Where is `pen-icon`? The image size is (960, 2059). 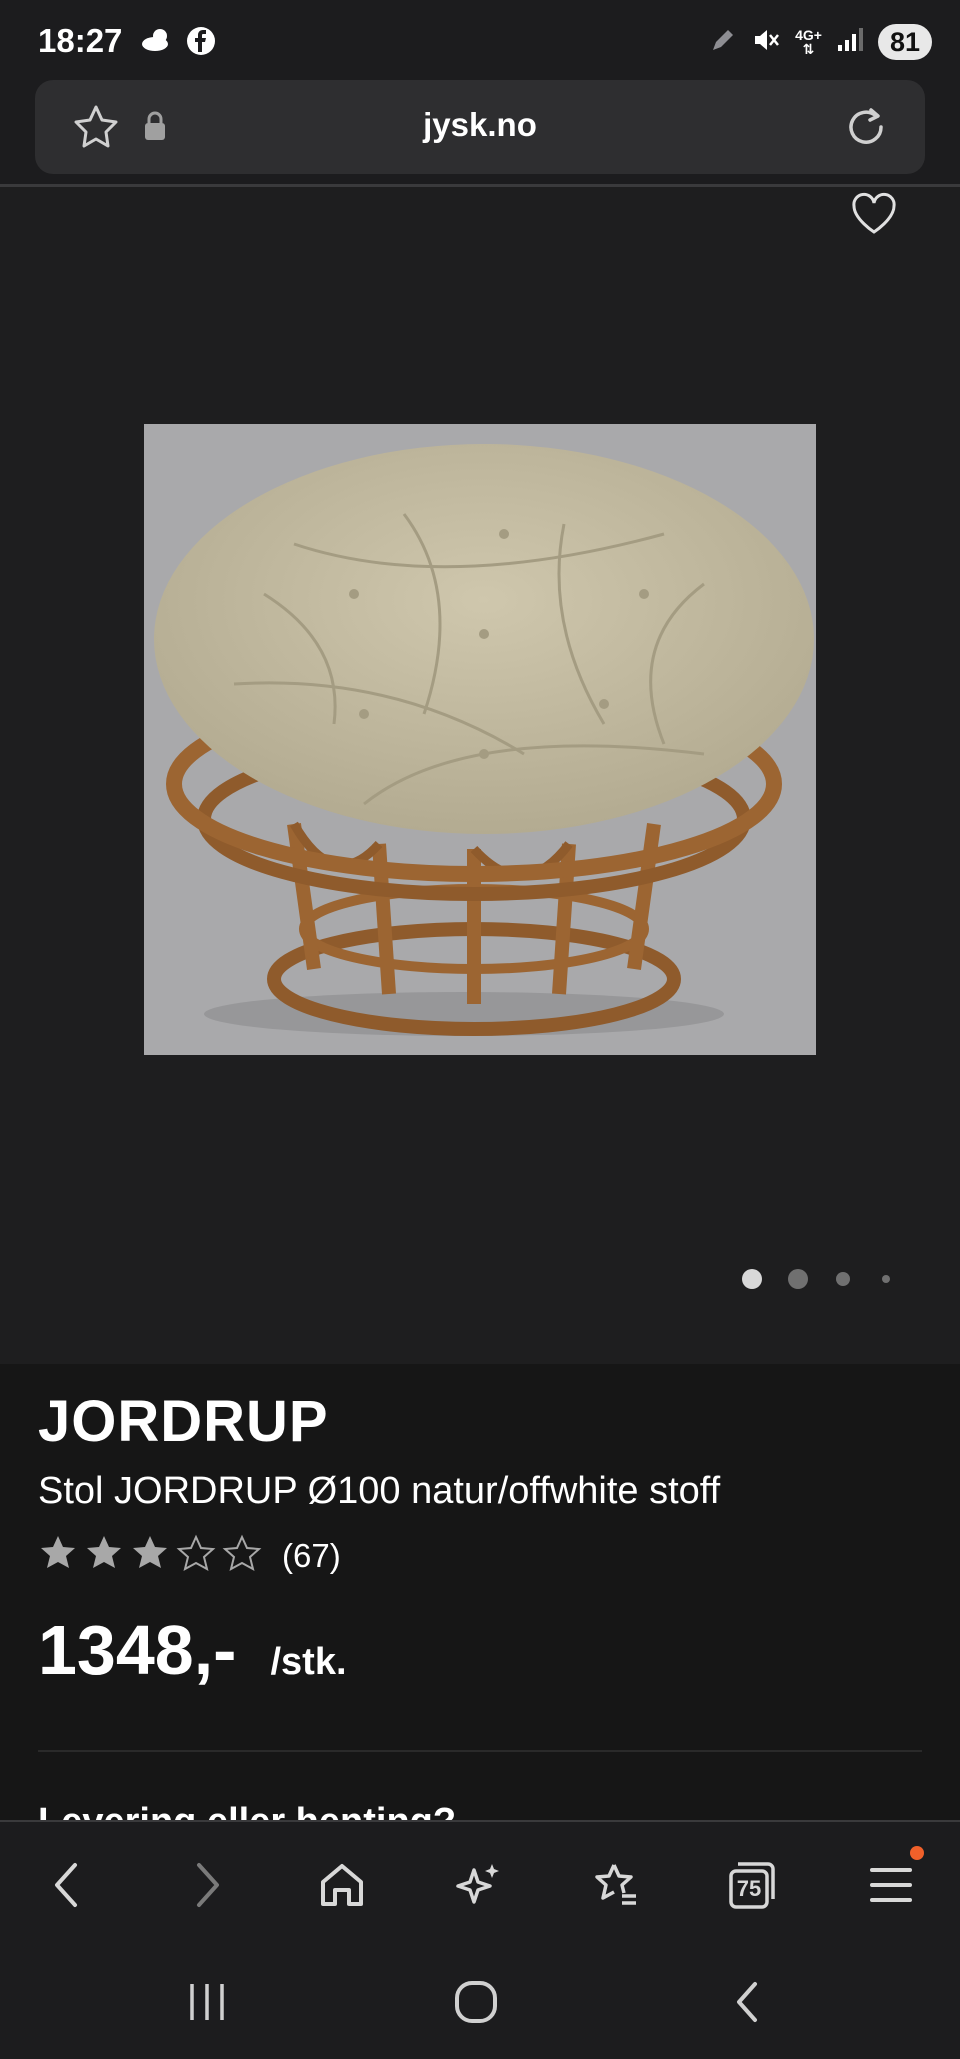
pen-icon is located at coordinates (723, 42).